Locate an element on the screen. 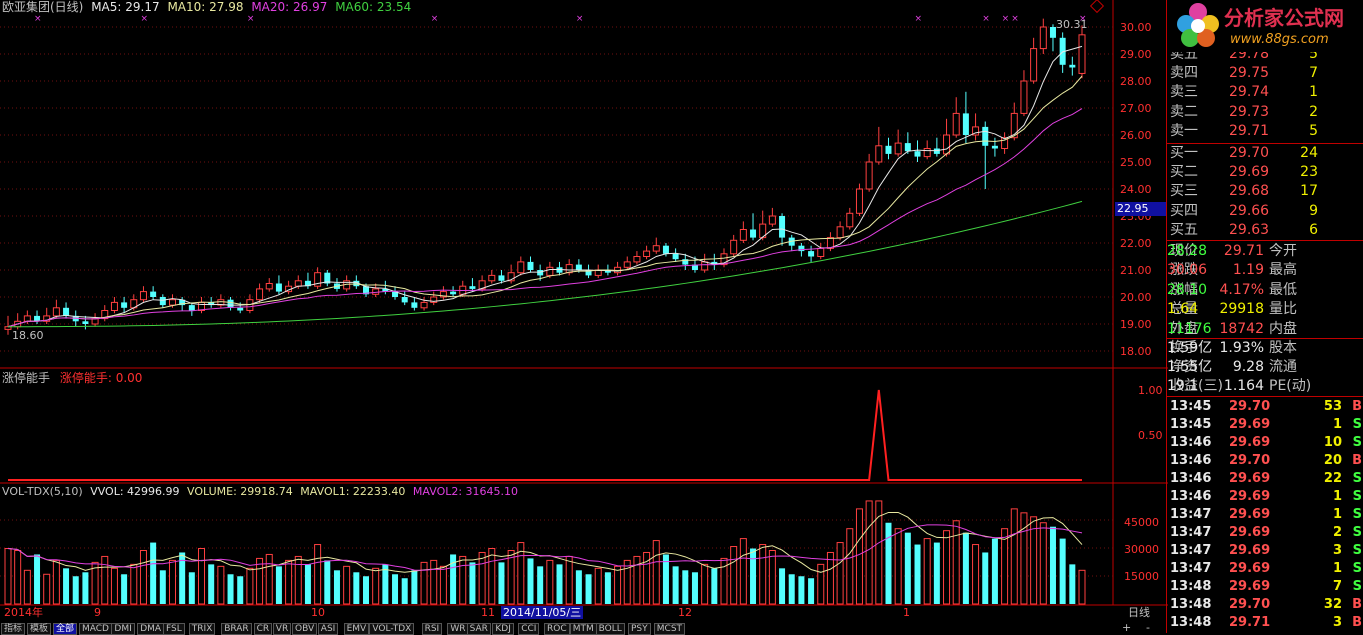 The image size is (1363, 635). bid-row: 买二 29.69 23 is located at coordinates (1265, 171).